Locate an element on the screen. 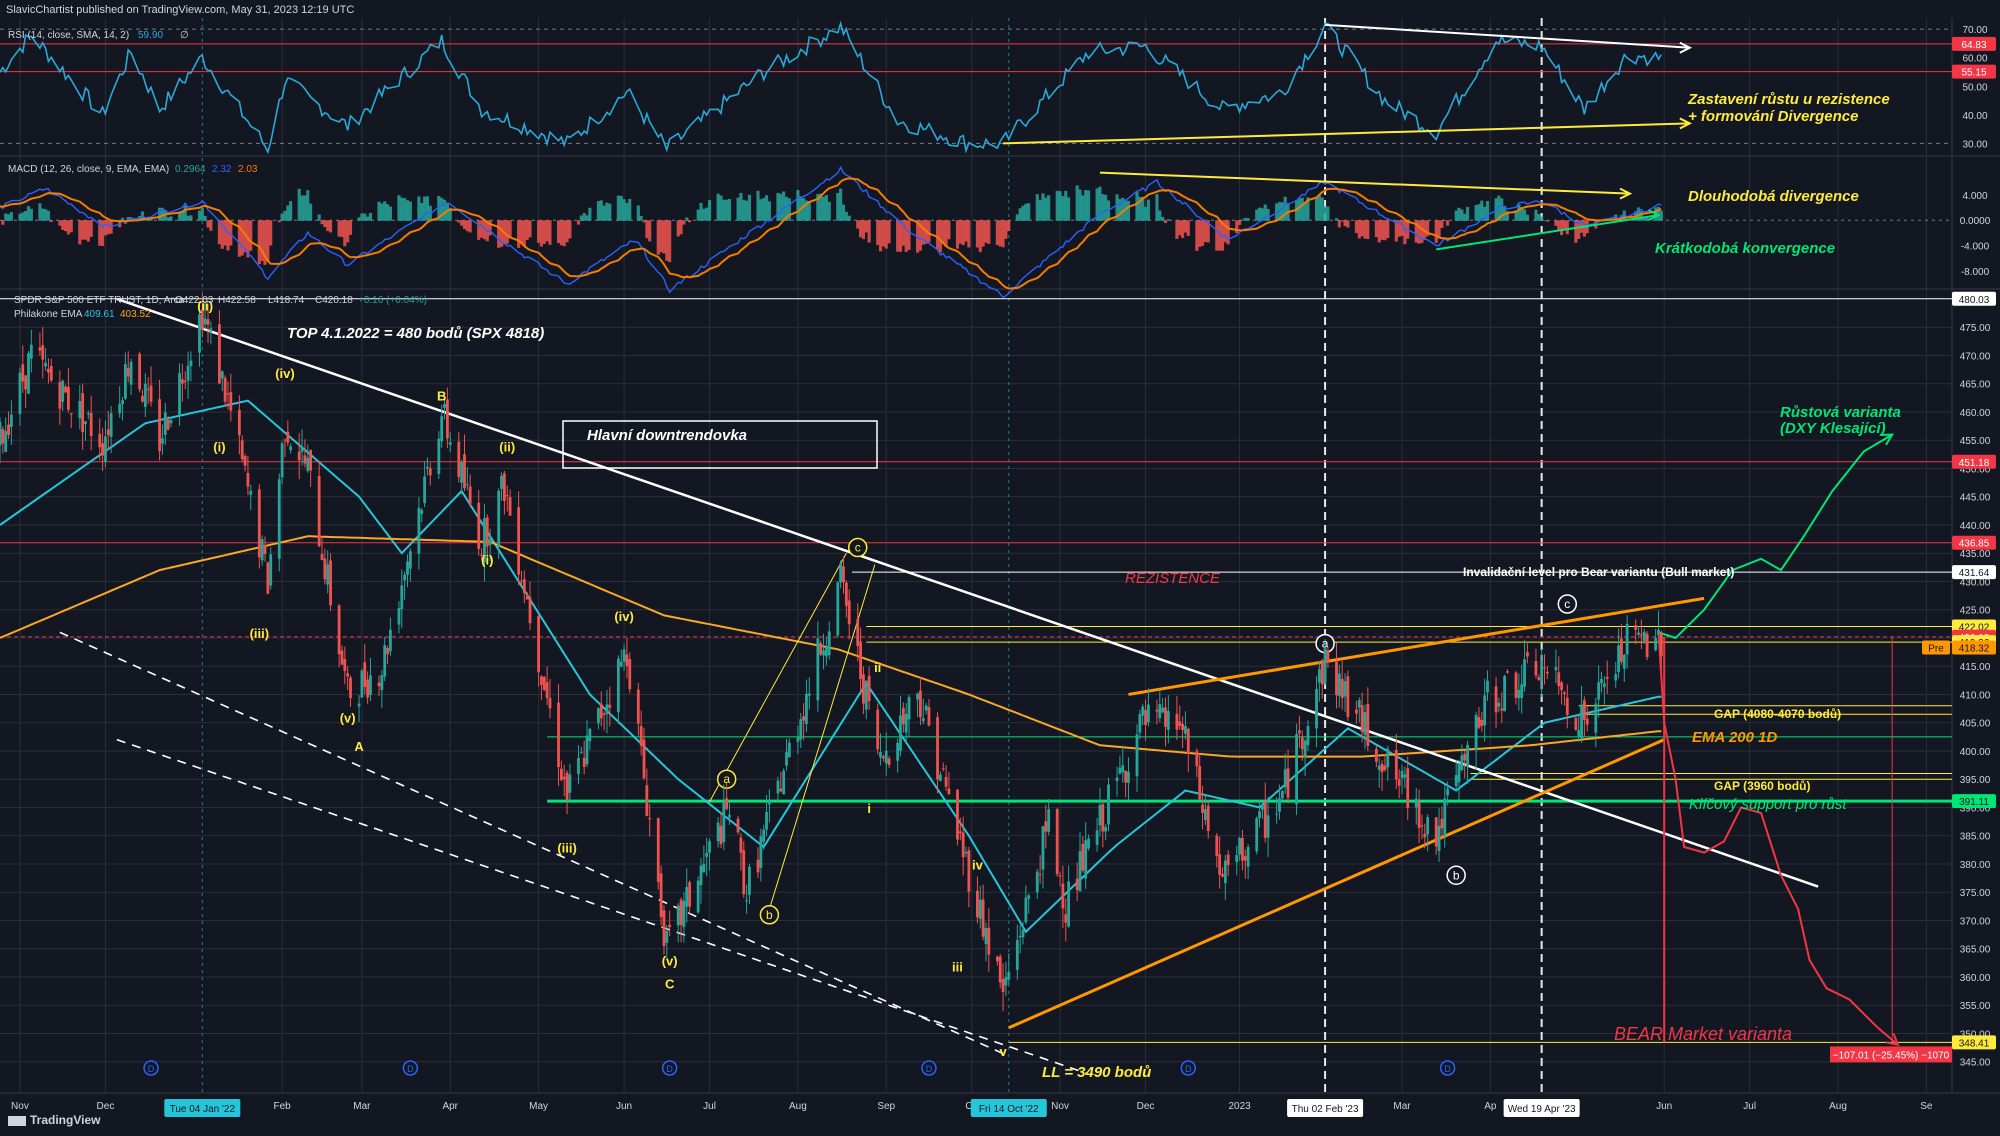  ema-legend-value: 403.52 is located at coordinates (135, 314).